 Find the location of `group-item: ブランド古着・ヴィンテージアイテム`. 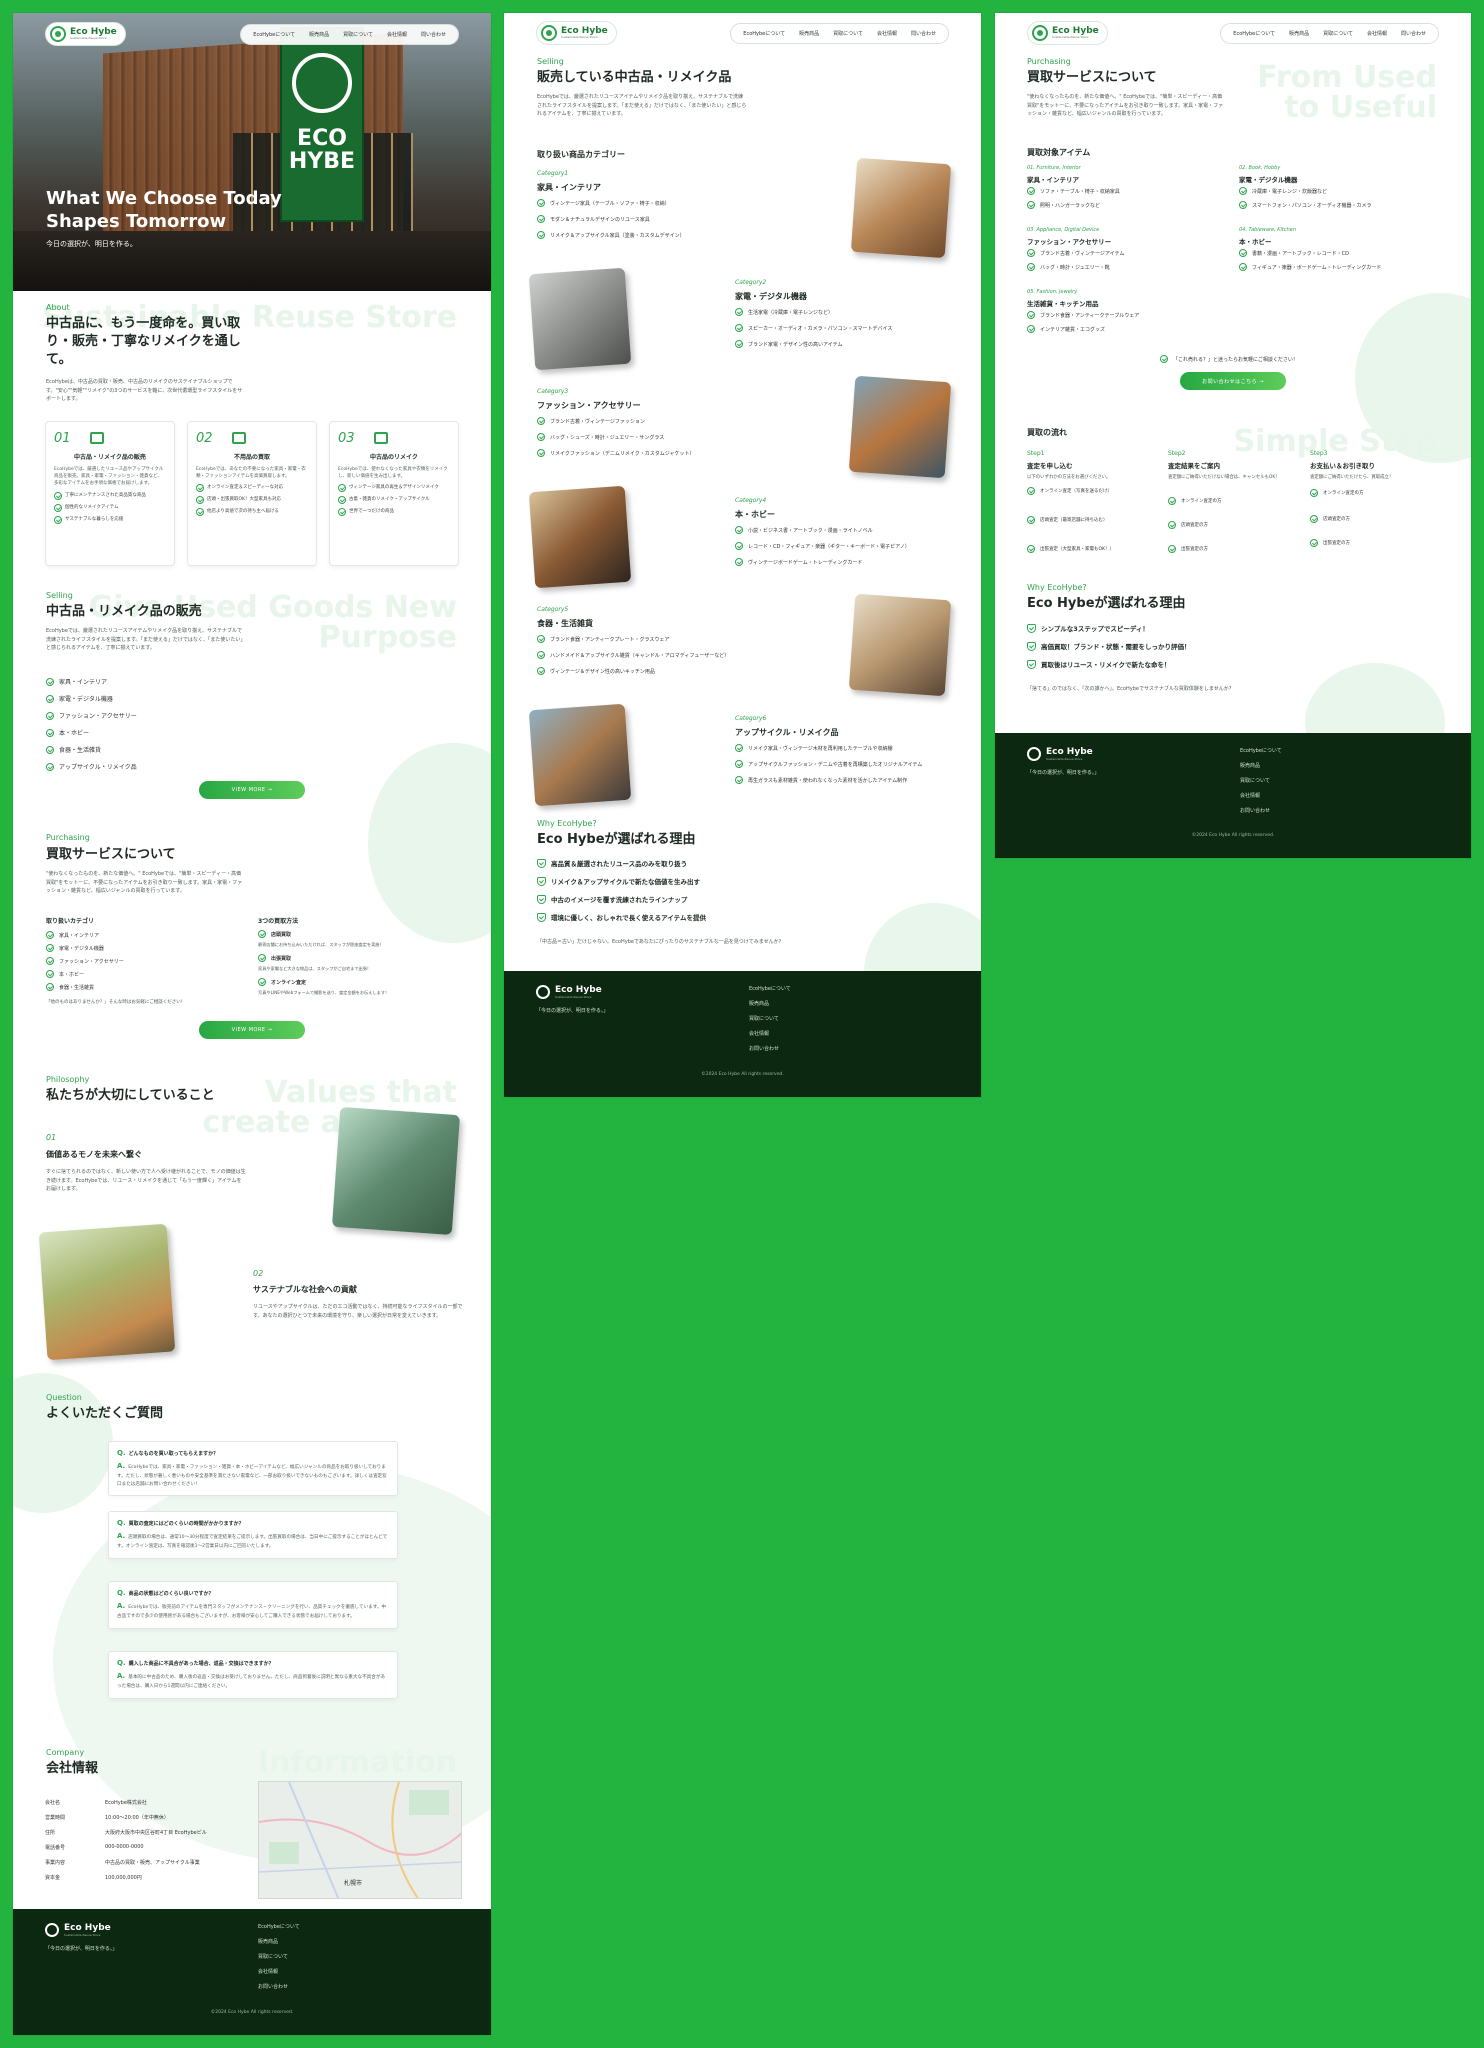

group-item: ブランド古着・ヴィンテージアイテム is located at coordinates (1075, 253).